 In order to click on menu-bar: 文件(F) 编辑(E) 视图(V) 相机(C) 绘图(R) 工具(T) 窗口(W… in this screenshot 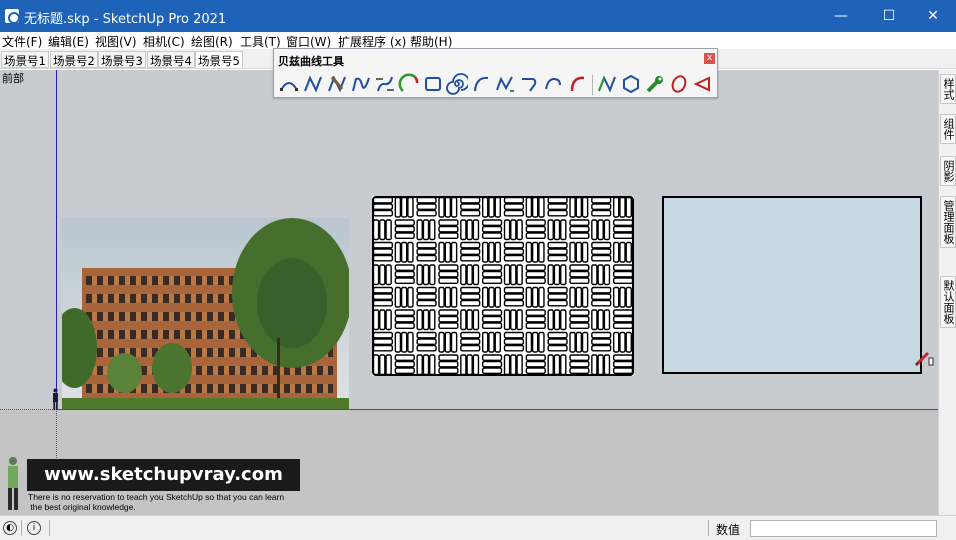, I will do `click(478, 40)`.